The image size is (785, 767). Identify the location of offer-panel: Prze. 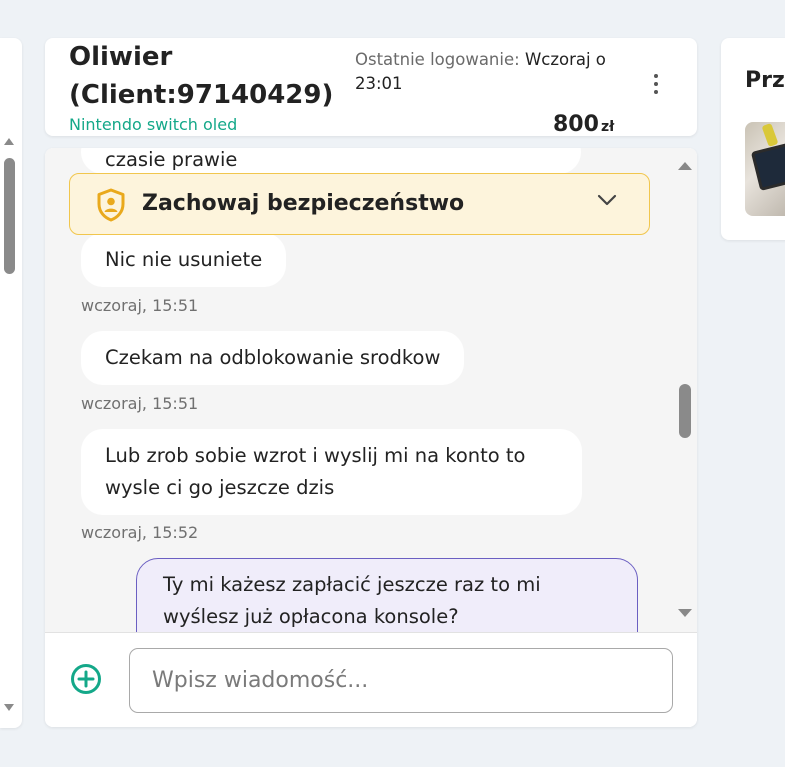
(753, 139).